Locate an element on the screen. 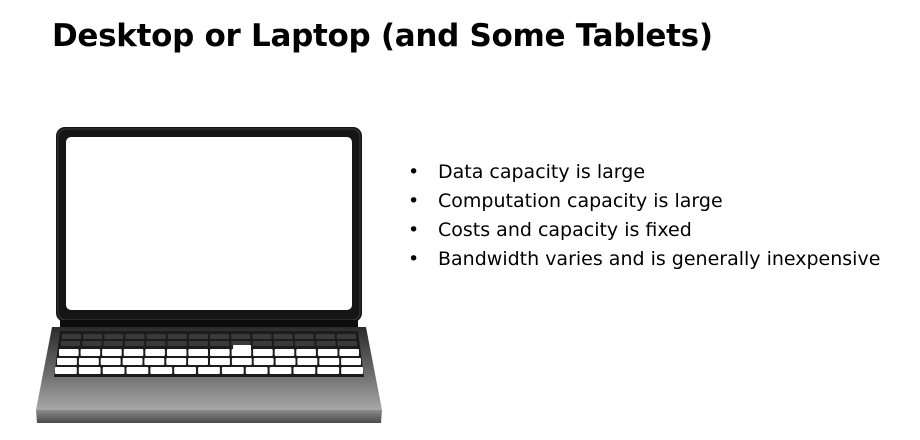 The height and width of the screenshot is (440, 920). laptop-screen is located at coordinates (209, 223).